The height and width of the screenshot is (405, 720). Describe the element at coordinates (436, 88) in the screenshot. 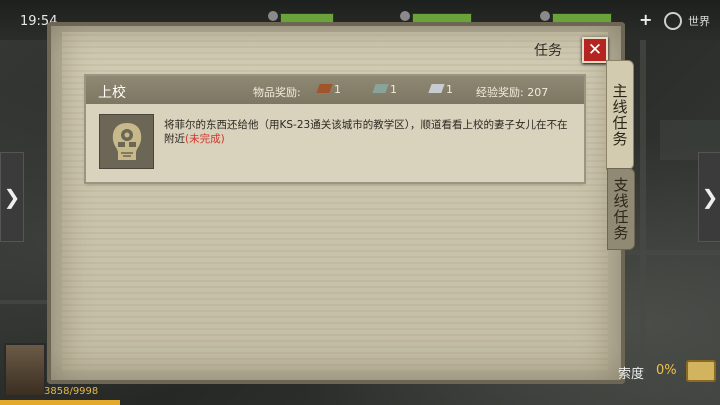

I see `steel-icon` at that location.